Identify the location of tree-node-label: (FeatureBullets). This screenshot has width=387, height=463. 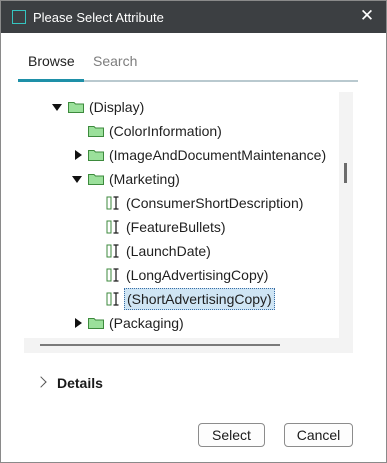
(176, 227).